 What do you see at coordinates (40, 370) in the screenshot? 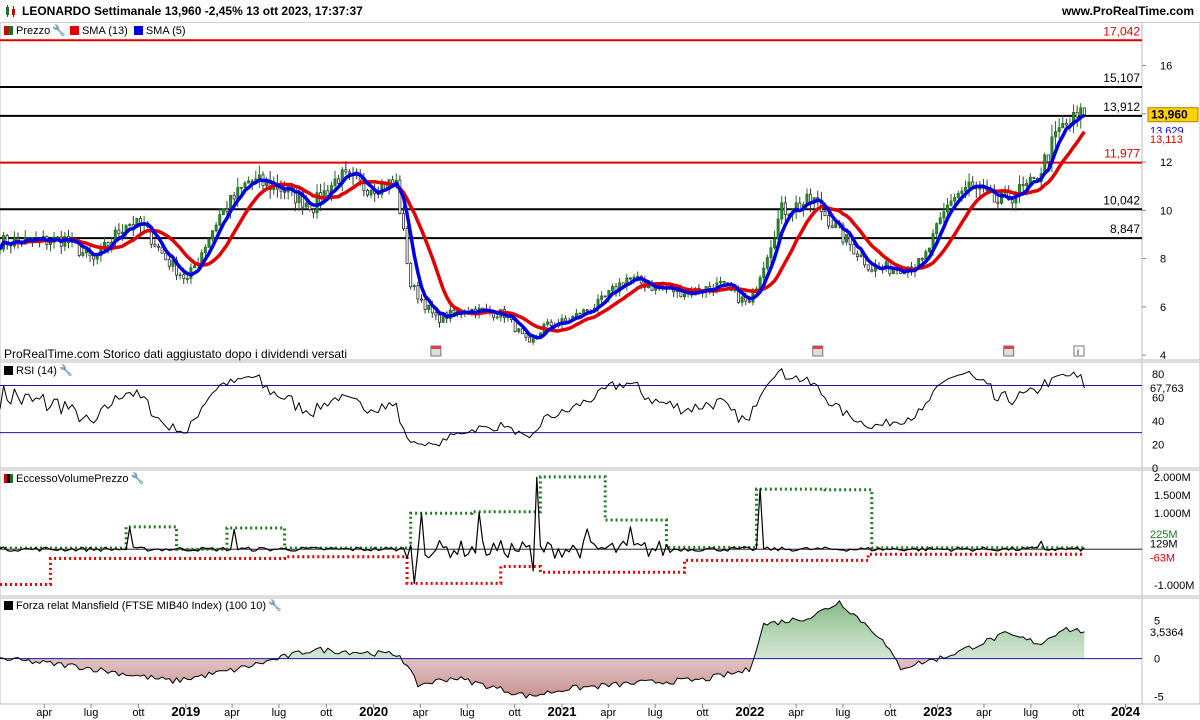
I see `rsi-legend: RSI (14) 🔧` at bounding box center [40, 370].